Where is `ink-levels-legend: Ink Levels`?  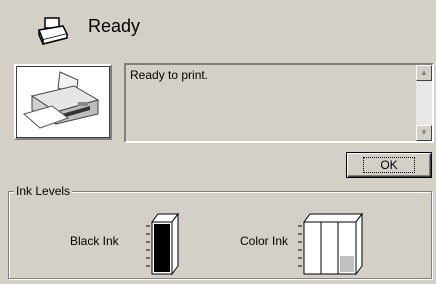 ink-levels-legend: Ink Levels is located at coordinates (43, 191).